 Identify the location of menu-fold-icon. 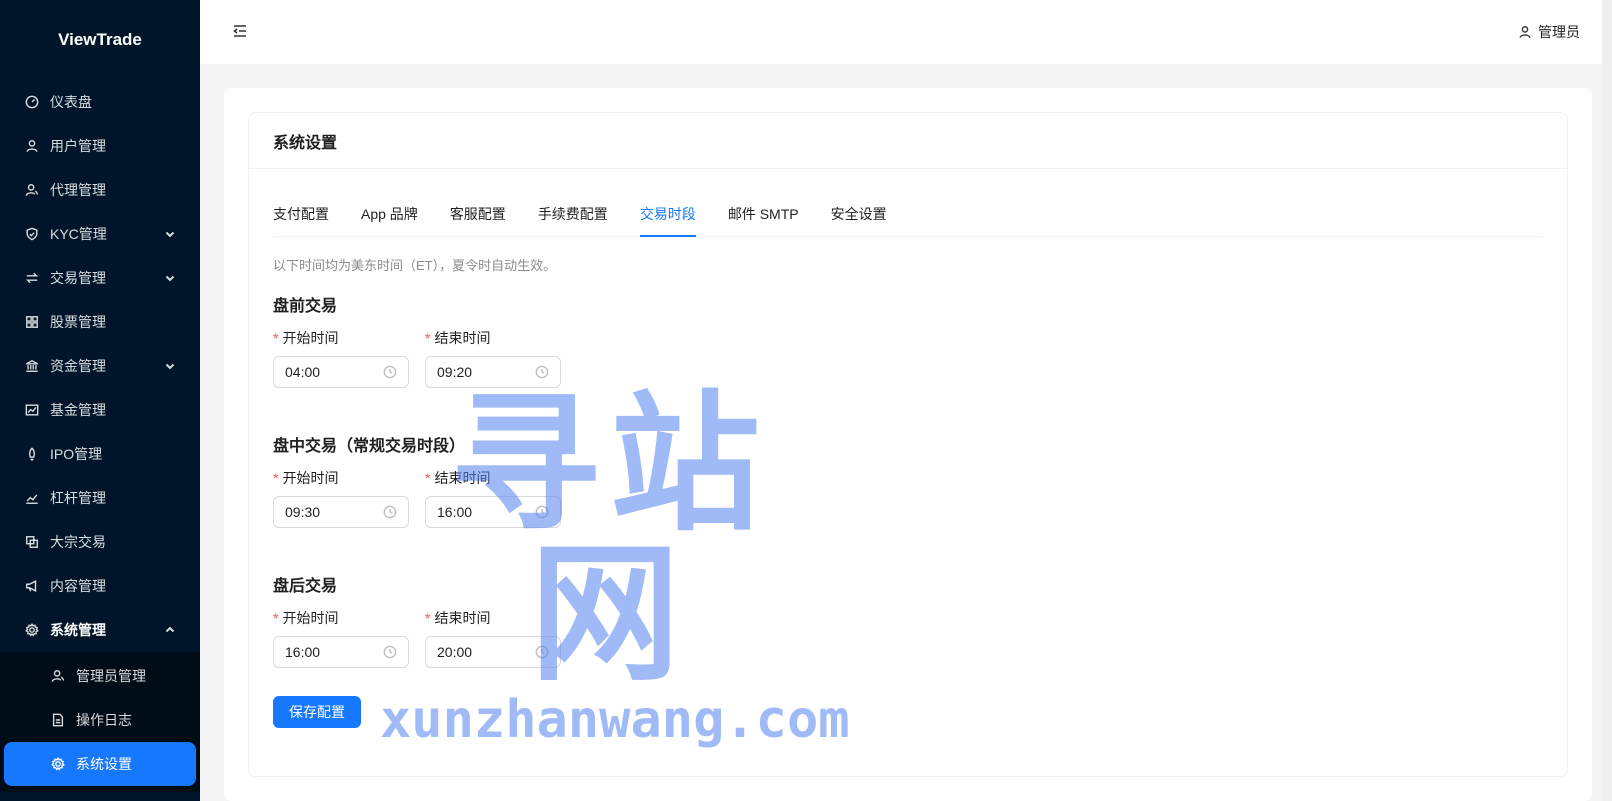
(241, 32).